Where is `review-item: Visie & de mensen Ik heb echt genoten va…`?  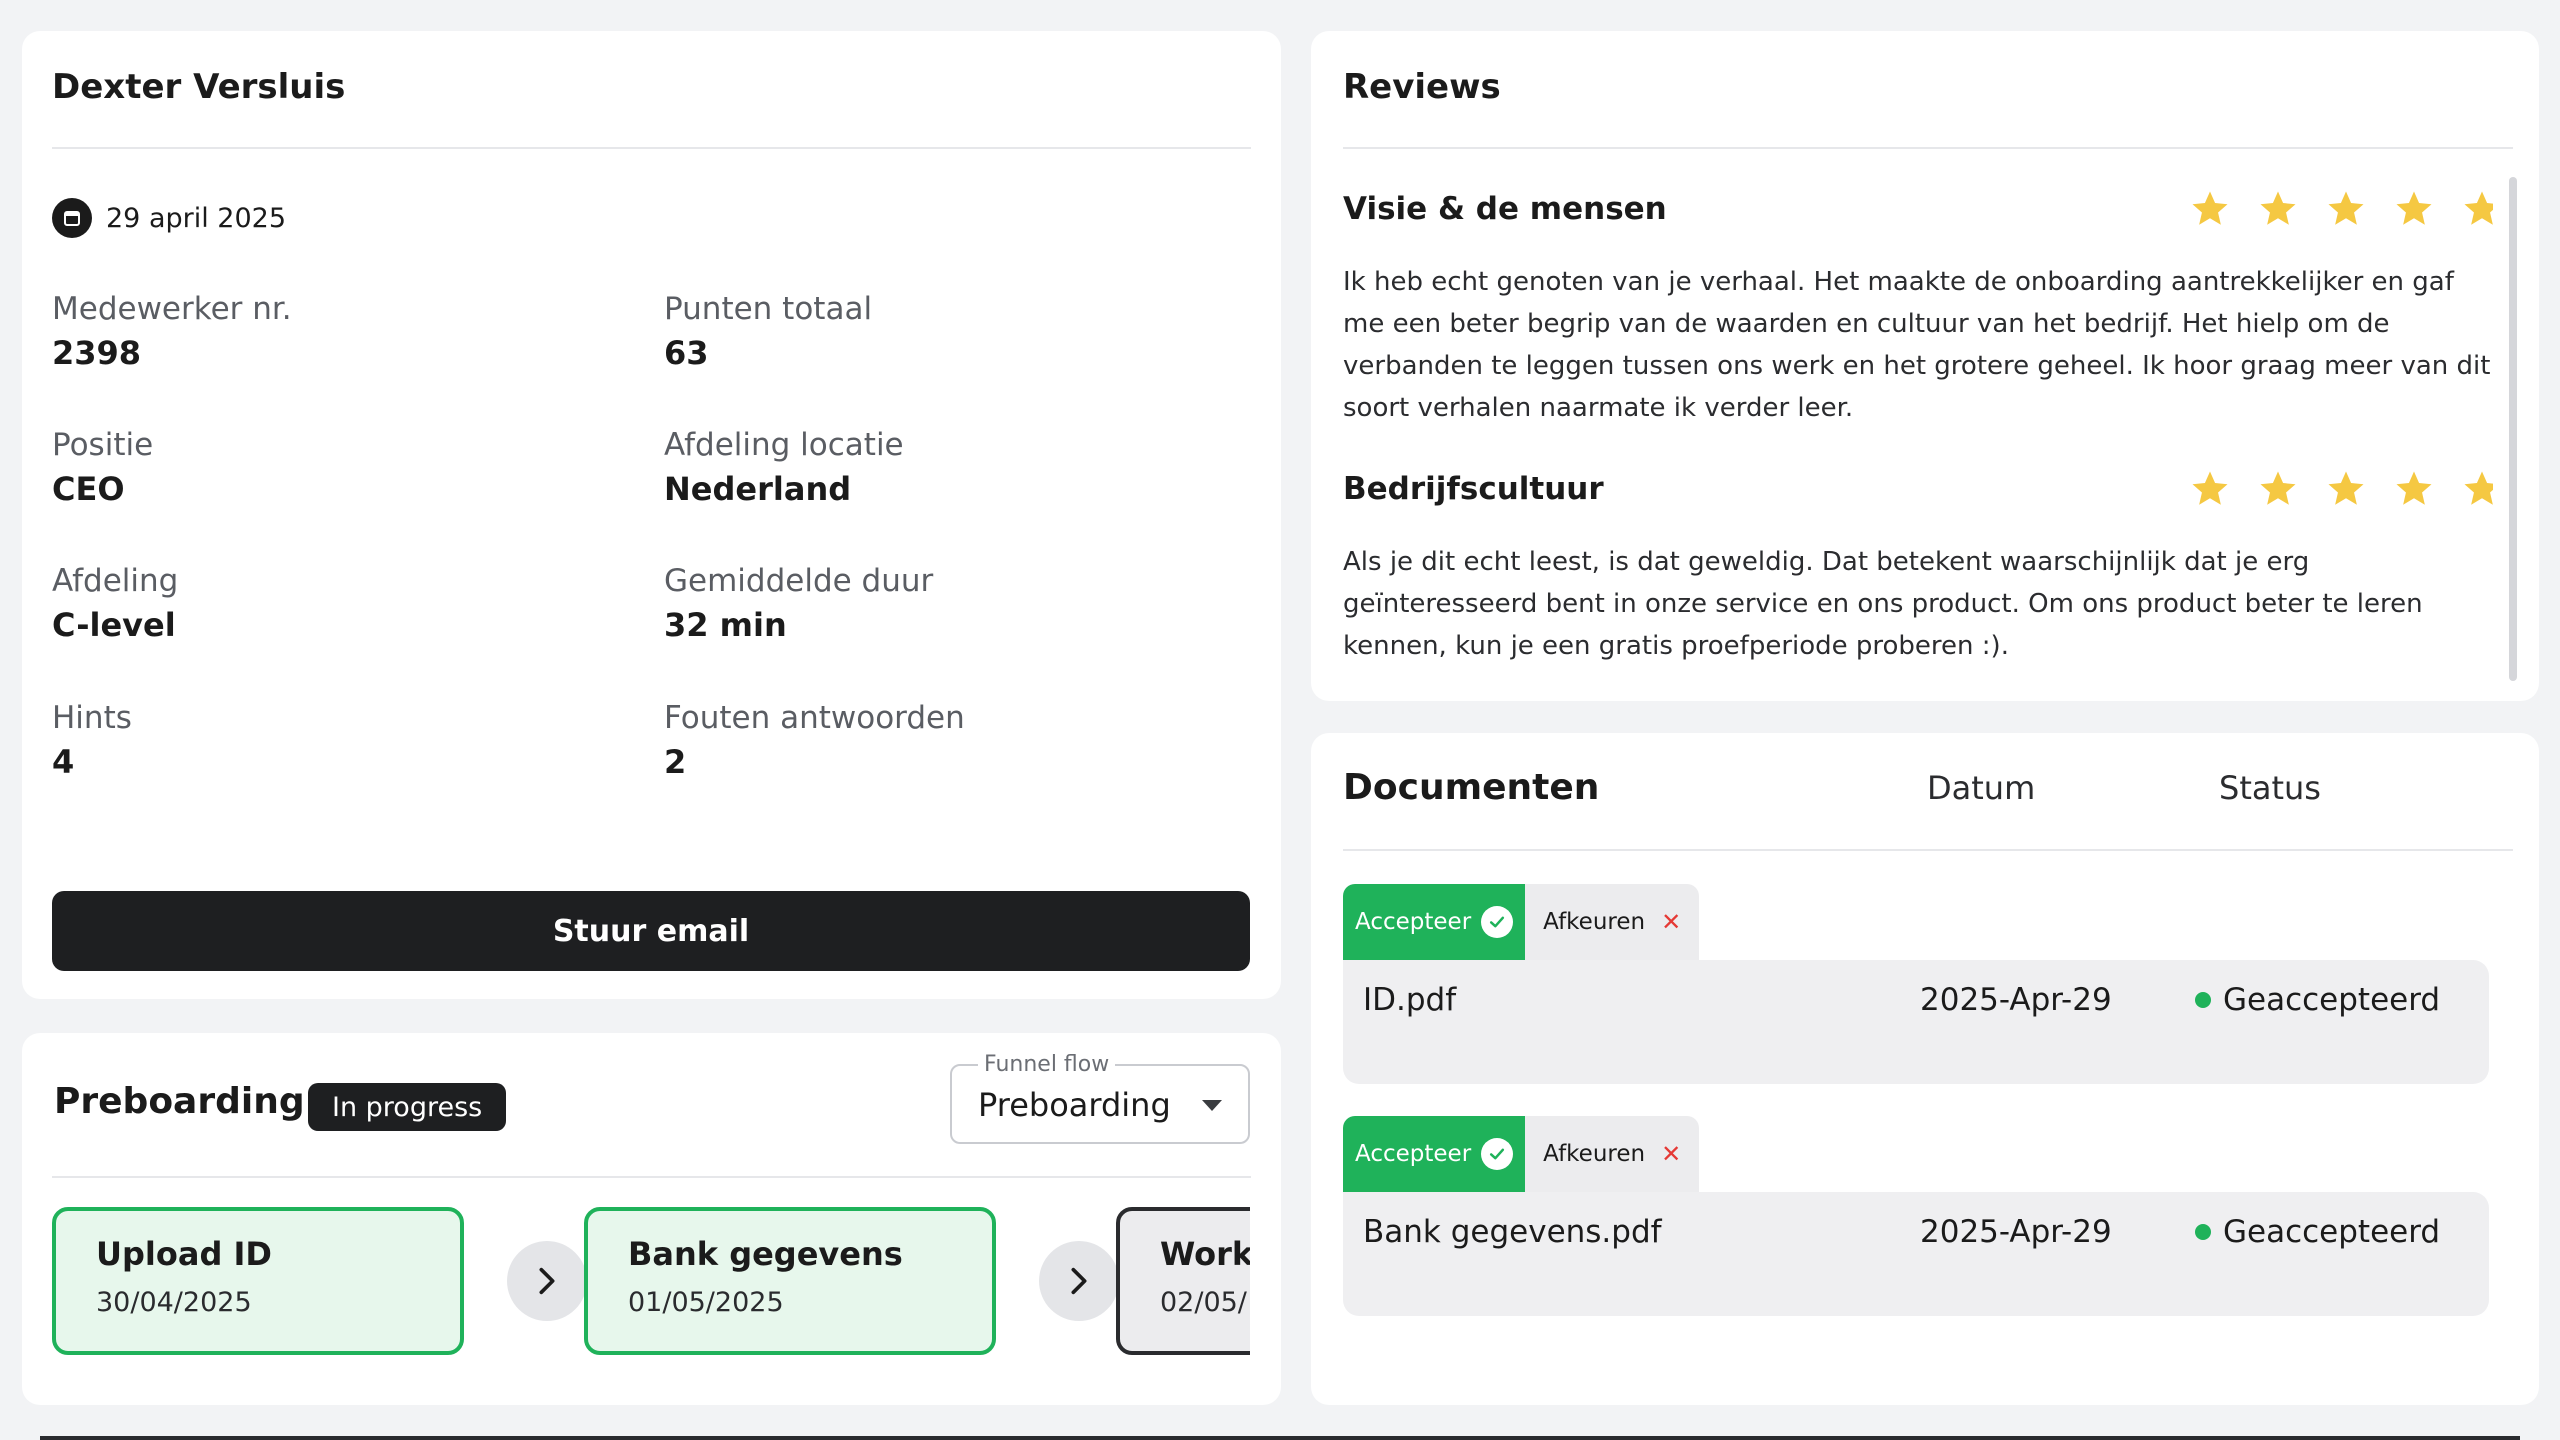
review-item: Visie & de mensen Ik heb echt genoten va… is located at coordinates (1918, 305).